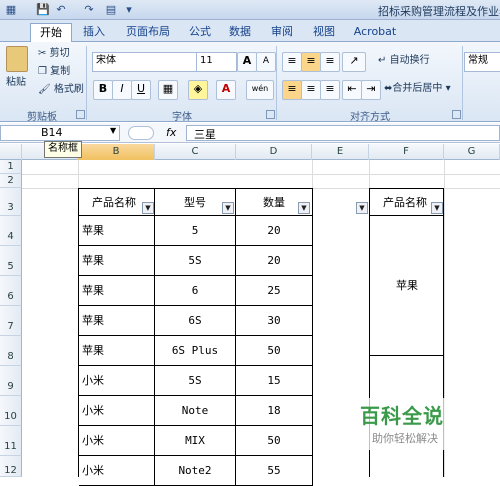 This screenshot has height=486, width=500. What do you see at coordinates (324, 32) in the screenshot?
I see `tab-view: 视图` at bounding box center [324, 32].